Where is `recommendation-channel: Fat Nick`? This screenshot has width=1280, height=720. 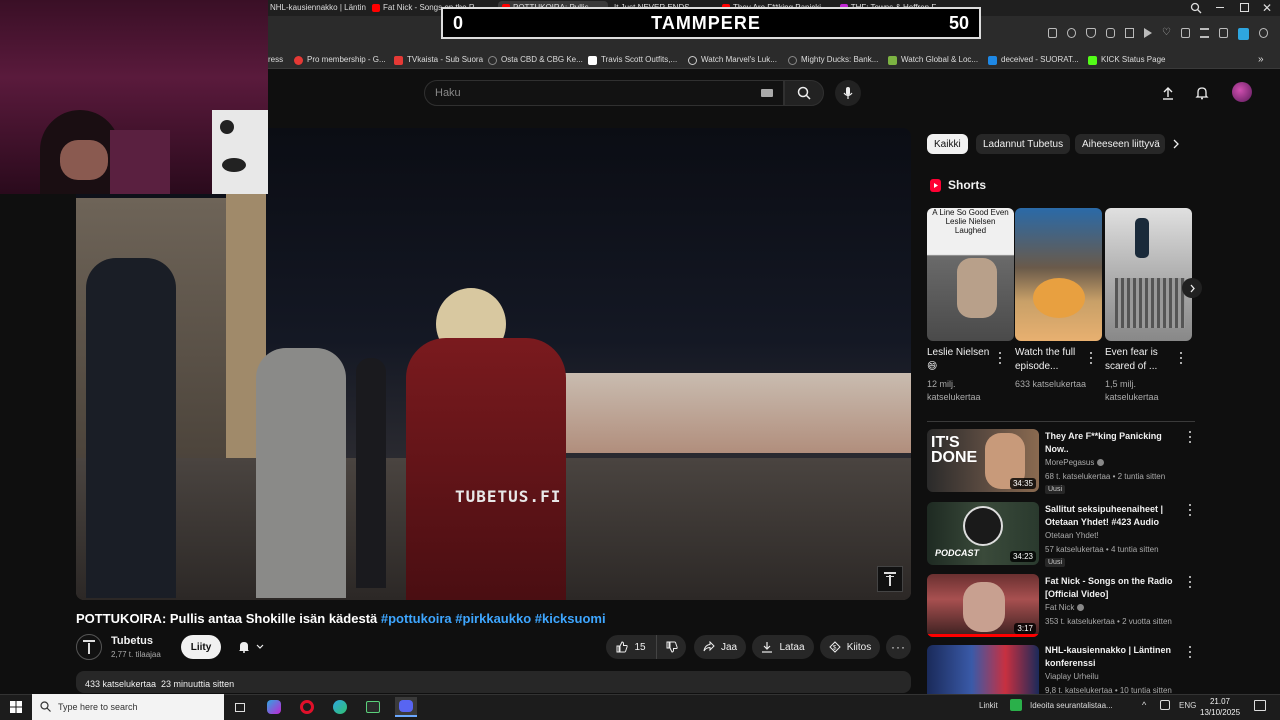
recommendation-channel: Fat Nick is located at coordinates (1064, 607).